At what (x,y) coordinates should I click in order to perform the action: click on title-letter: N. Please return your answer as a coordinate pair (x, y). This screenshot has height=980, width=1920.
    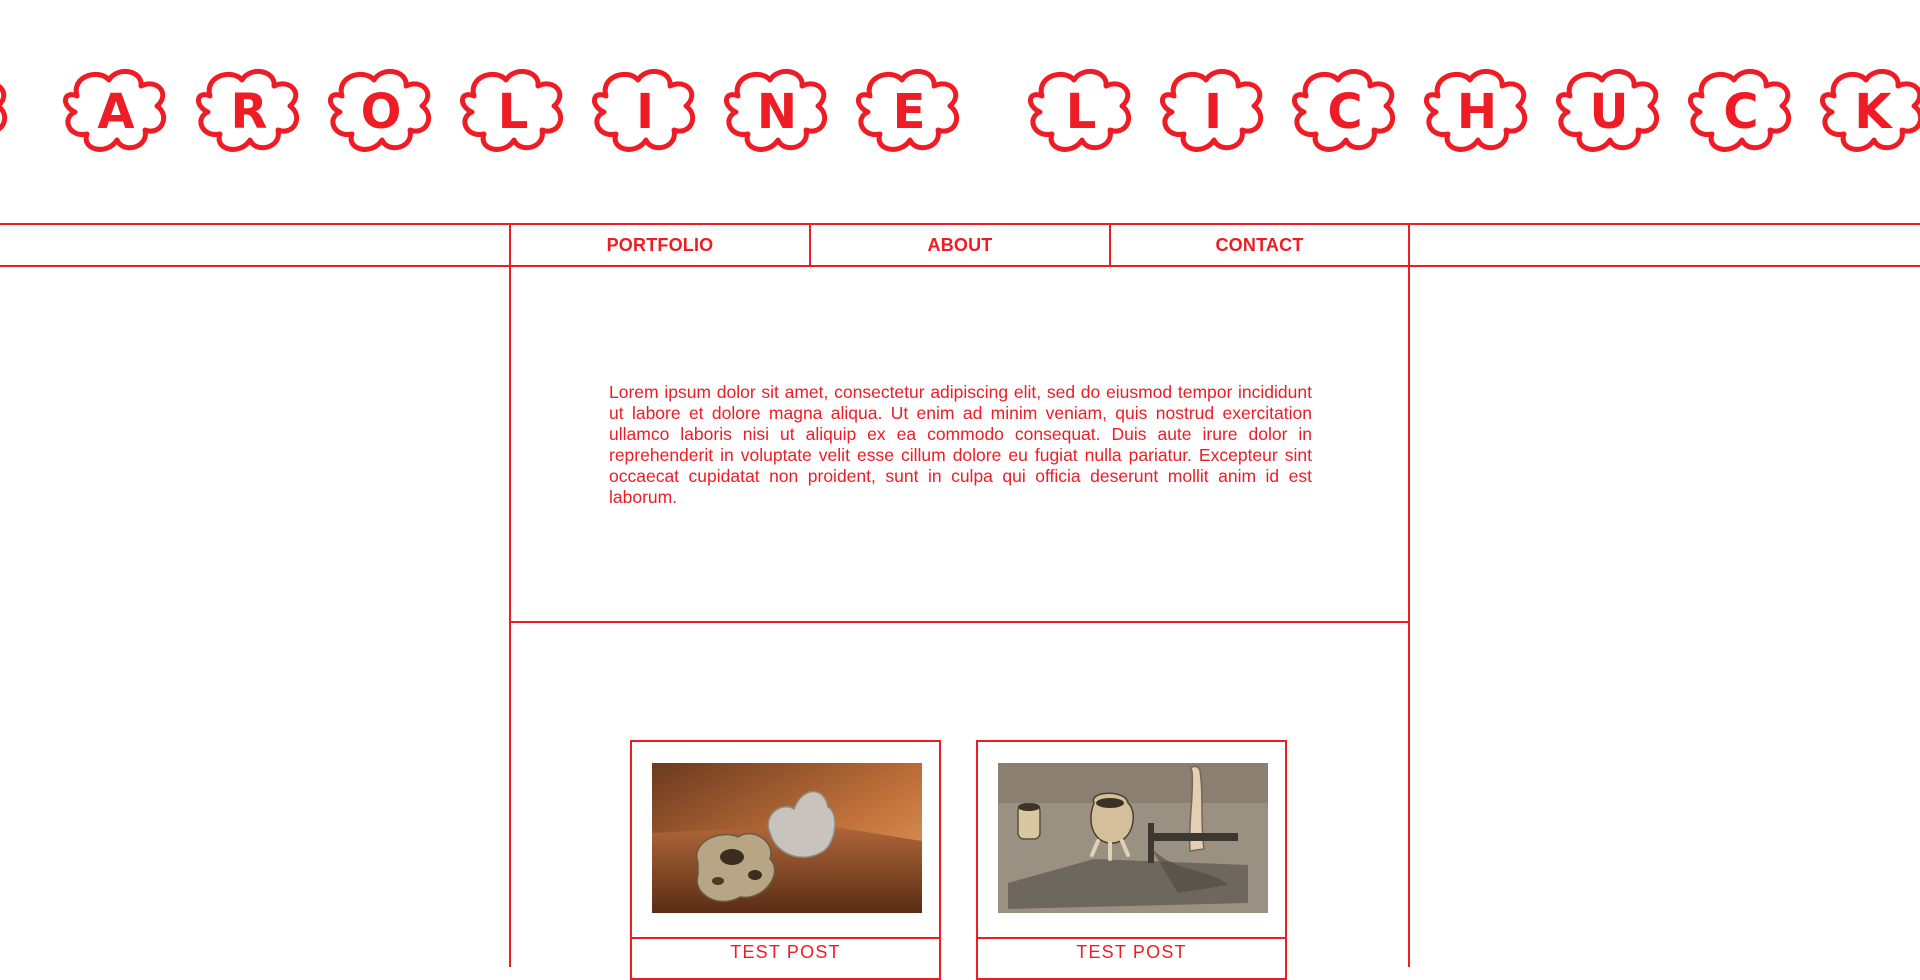
    Looking at the image, I should click on (777, 112).